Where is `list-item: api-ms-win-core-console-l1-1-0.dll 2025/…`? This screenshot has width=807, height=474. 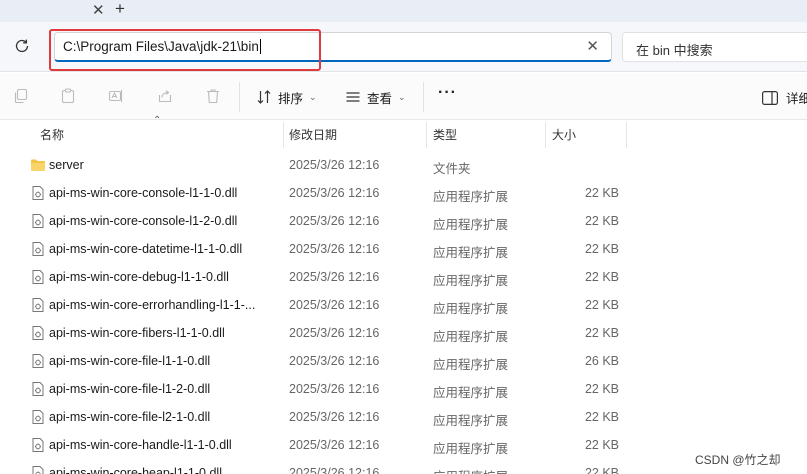 list-item: api-ms-win-core-console-l1-1-0.dll 2025/… is located at coordinates (403, 193).